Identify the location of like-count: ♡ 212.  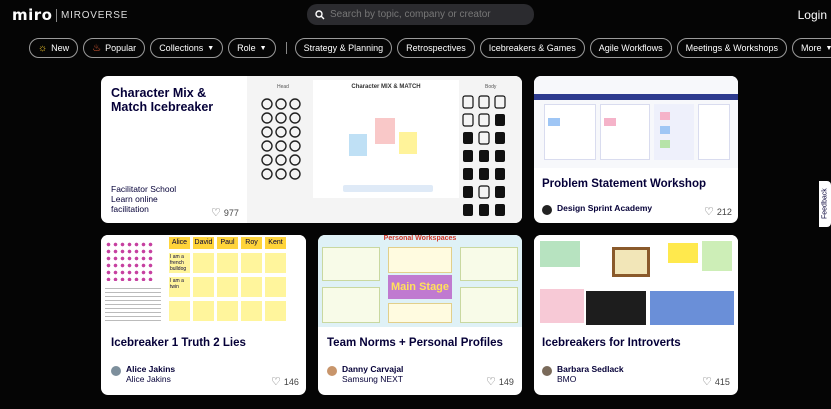
(718, 211).